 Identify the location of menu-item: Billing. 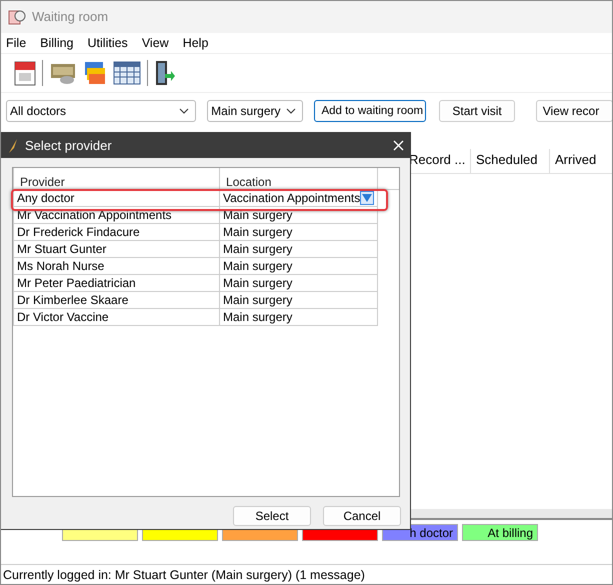
(57, 43).